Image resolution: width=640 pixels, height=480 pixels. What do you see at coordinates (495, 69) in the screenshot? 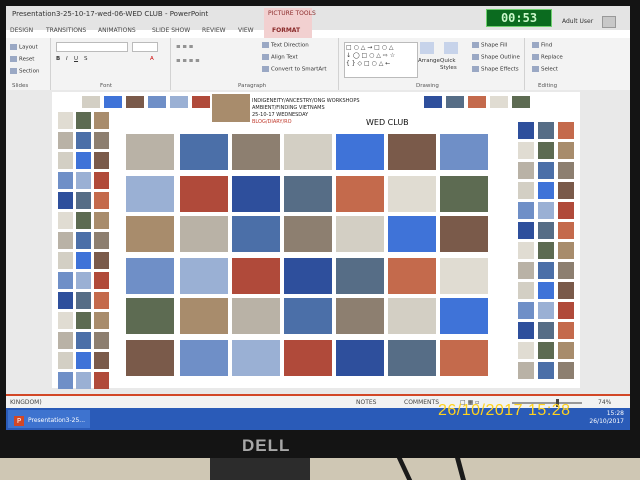
I see `shape-effects-button: Shape Effects` at bounding box center [495, 69].